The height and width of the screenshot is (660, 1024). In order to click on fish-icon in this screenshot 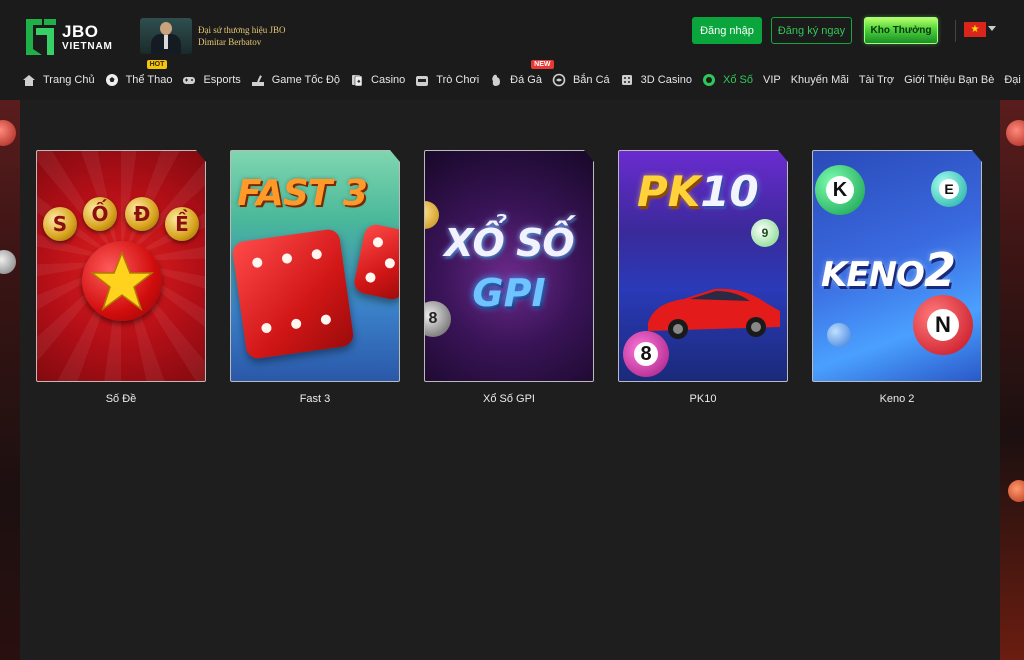, I will do `click(559, 80)`.